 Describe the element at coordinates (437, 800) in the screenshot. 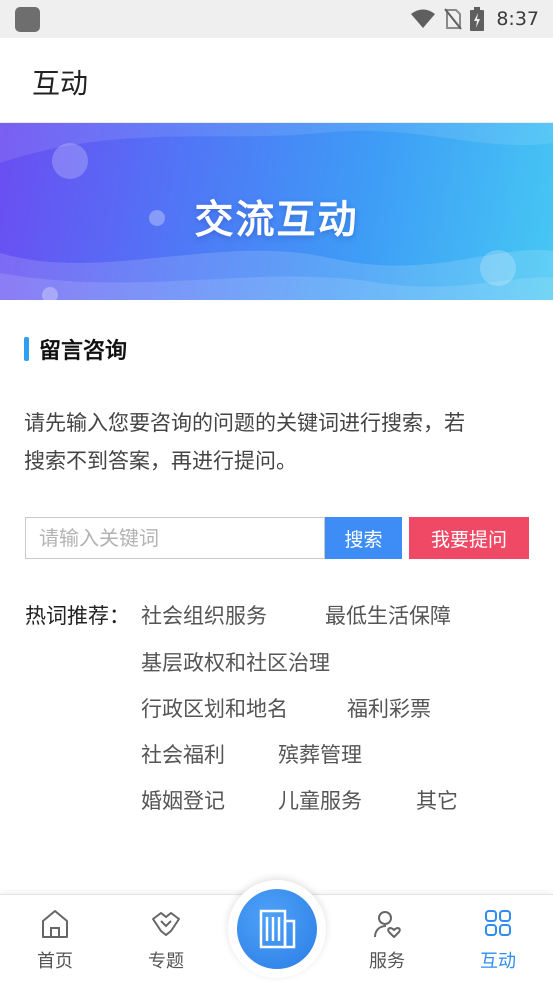

I see `hot-word-tag: 其它` at that location.